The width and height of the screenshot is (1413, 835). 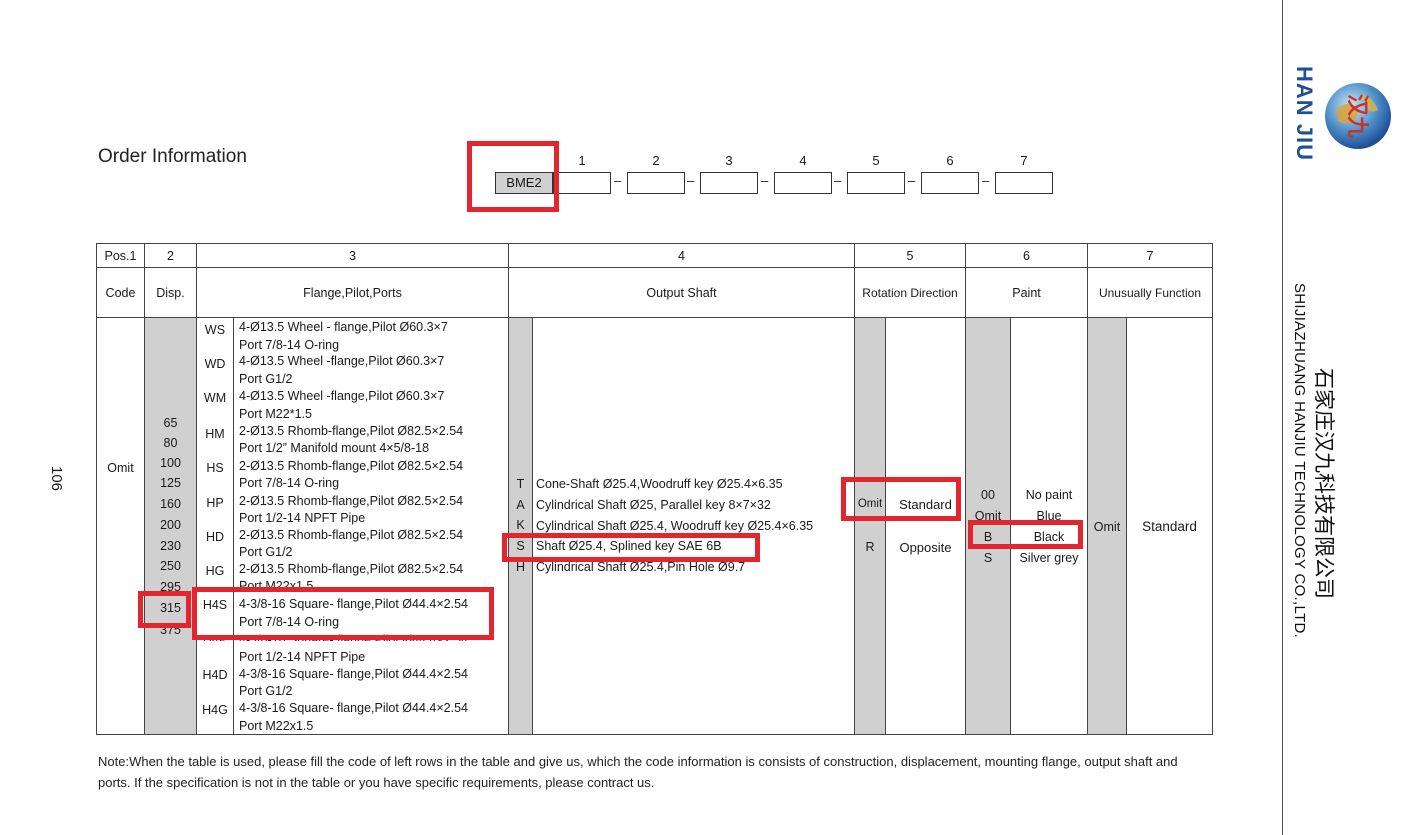 I want to click on position-number: 4, so click(x=803, y=160).